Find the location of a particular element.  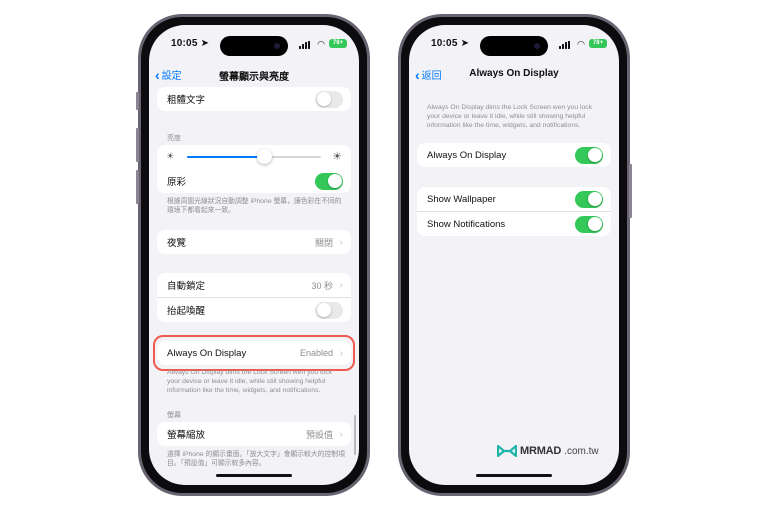

brightness-slider is located at coordinates (254, 157).